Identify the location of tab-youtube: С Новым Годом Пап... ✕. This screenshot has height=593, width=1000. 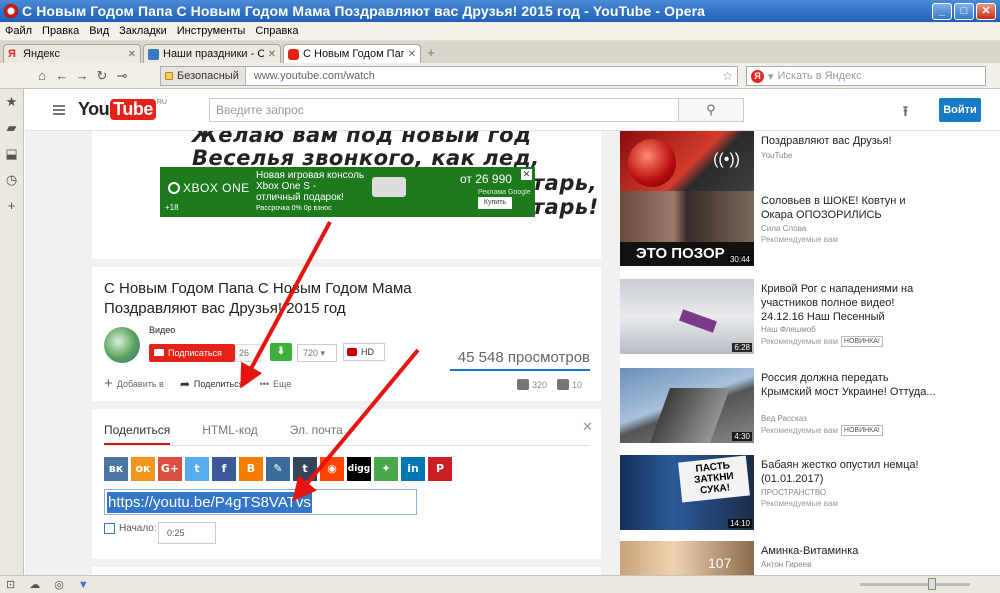
(352, 53).